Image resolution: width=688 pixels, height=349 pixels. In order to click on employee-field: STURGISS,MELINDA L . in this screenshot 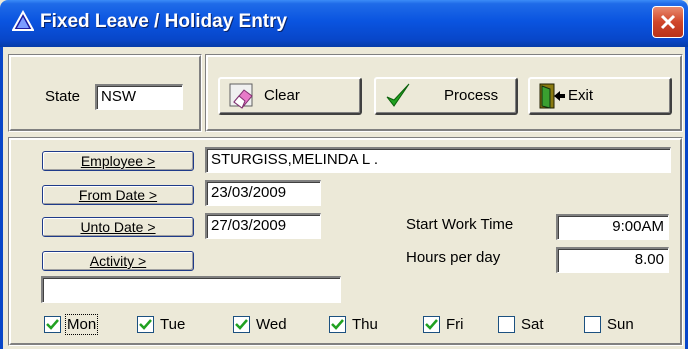, I will do `click(438, 160)`.